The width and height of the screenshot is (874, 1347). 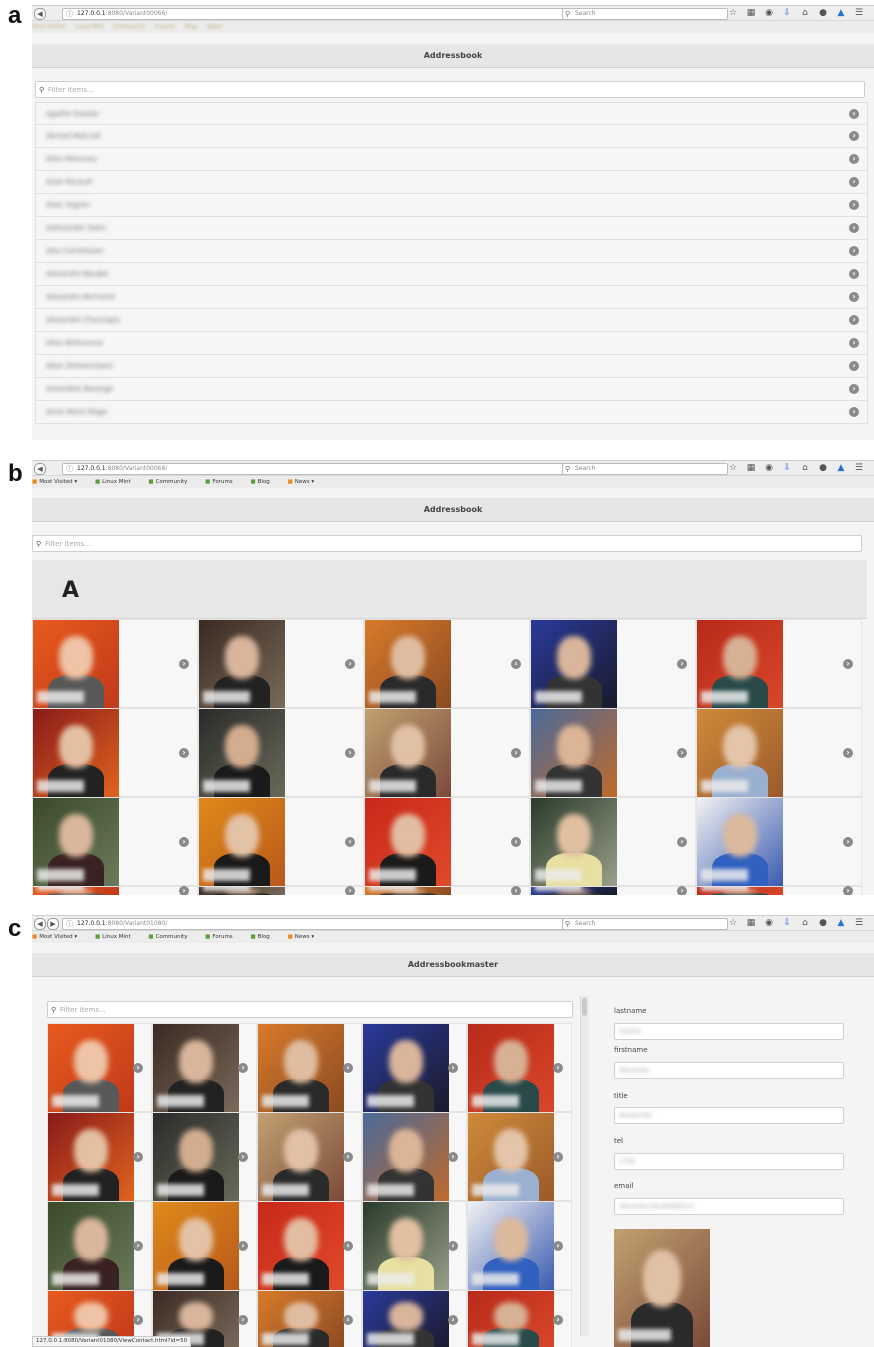 I want to click on clipboard-icon: ▦, so click(x=751, y=923).